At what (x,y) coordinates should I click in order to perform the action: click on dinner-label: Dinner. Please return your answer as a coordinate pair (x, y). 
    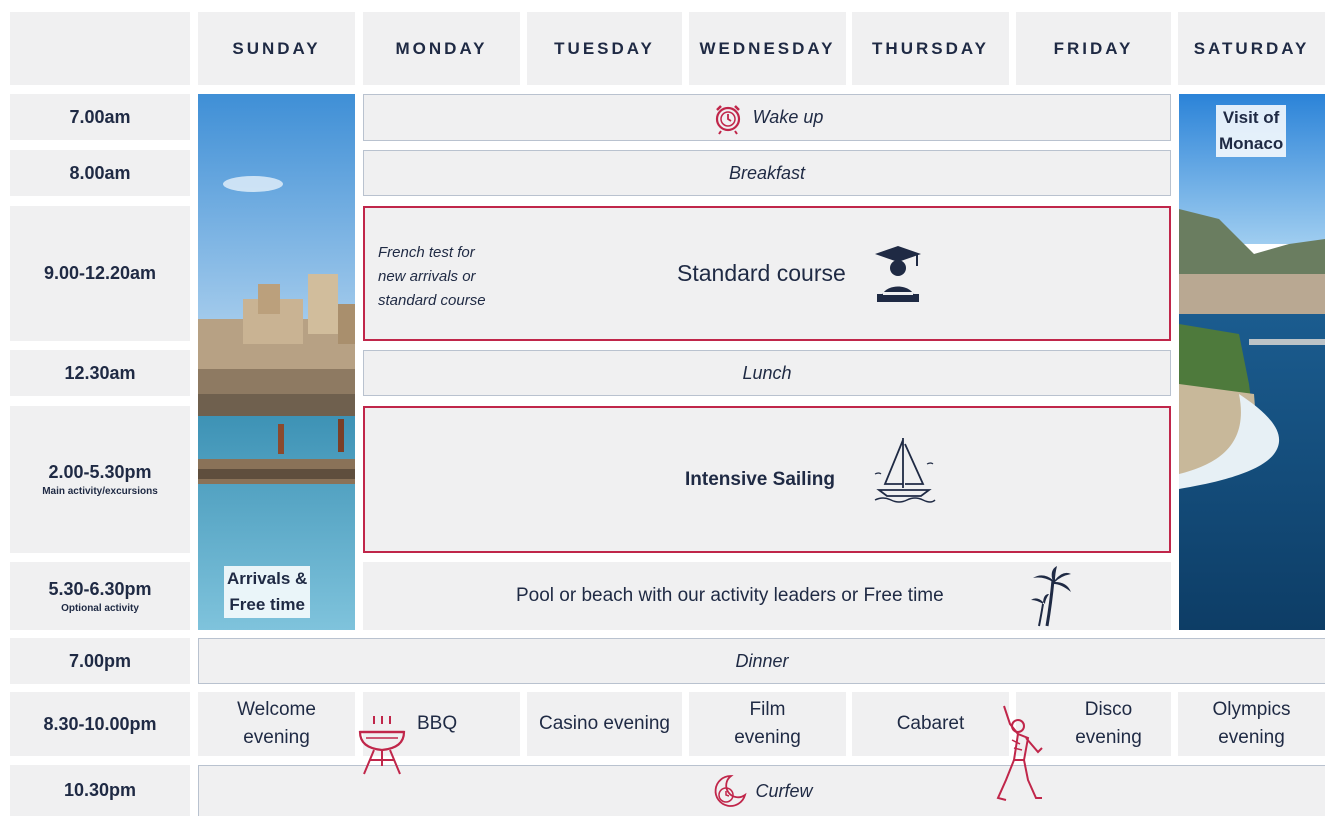
    Looking at the image, I should click on (762, 660).